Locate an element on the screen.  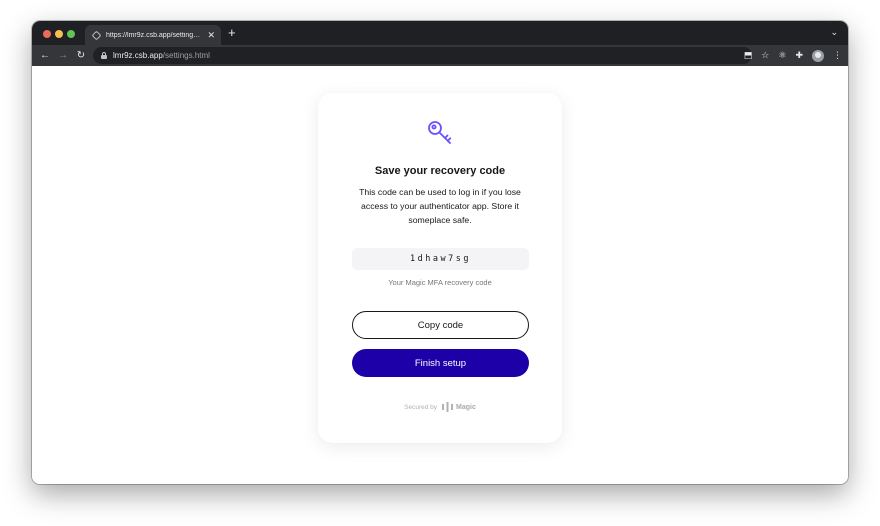
tab-title: https://lmr9z.csb.app/settings.html is located at coordinates (155, 35).